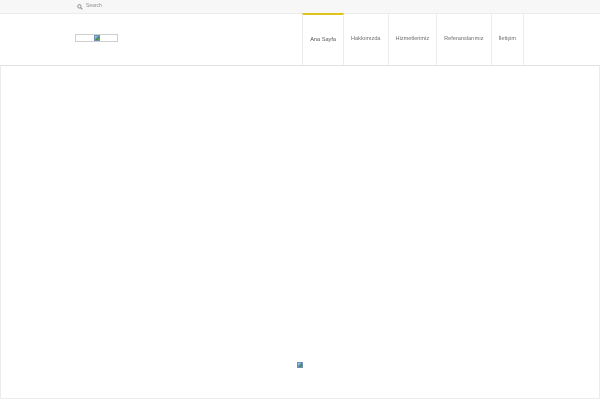 This screenshot has height=400, width=600. What do you see at coordinates (464, 39) in the screenshot?
I see `nav-item-referanslarimiz: Referanslarımız` at bounding box center [464, 39].